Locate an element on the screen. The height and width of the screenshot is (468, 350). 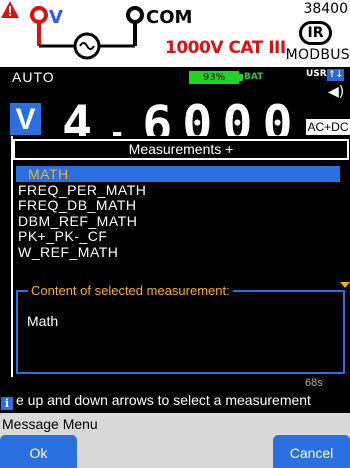
content-label: Content of selected measurement: is located at coordinates (130, 290).